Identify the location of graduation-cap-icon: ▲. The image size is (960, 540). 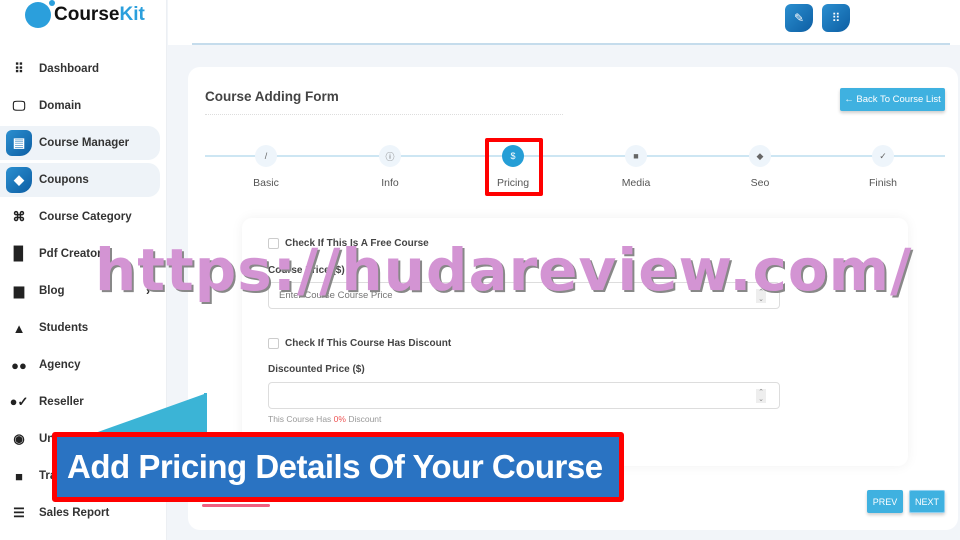
(19, 328).